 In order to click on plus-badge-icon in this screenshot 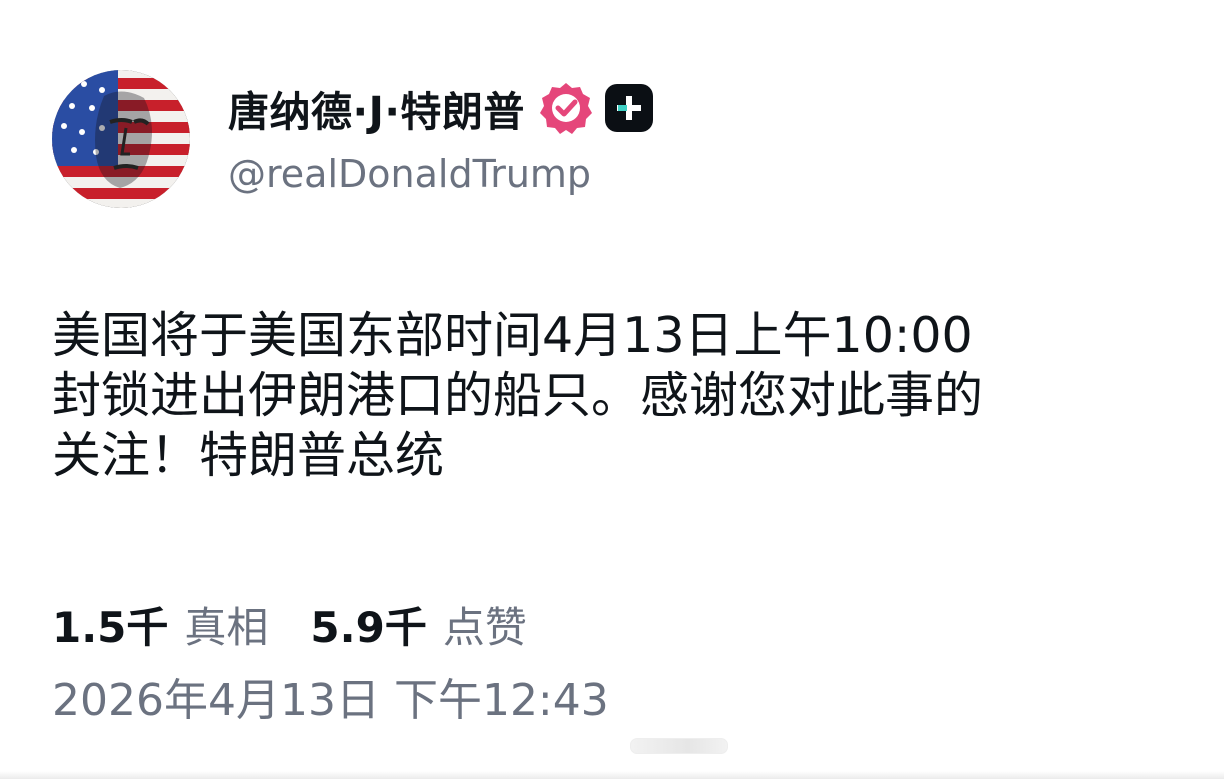, I will do `click(628, 108)`.